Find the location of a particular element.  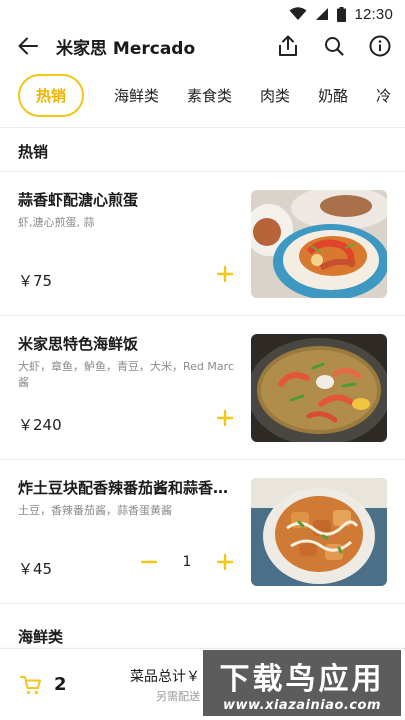

watermark-title: 下载鸟应用 is located at coordinates (302, 679).